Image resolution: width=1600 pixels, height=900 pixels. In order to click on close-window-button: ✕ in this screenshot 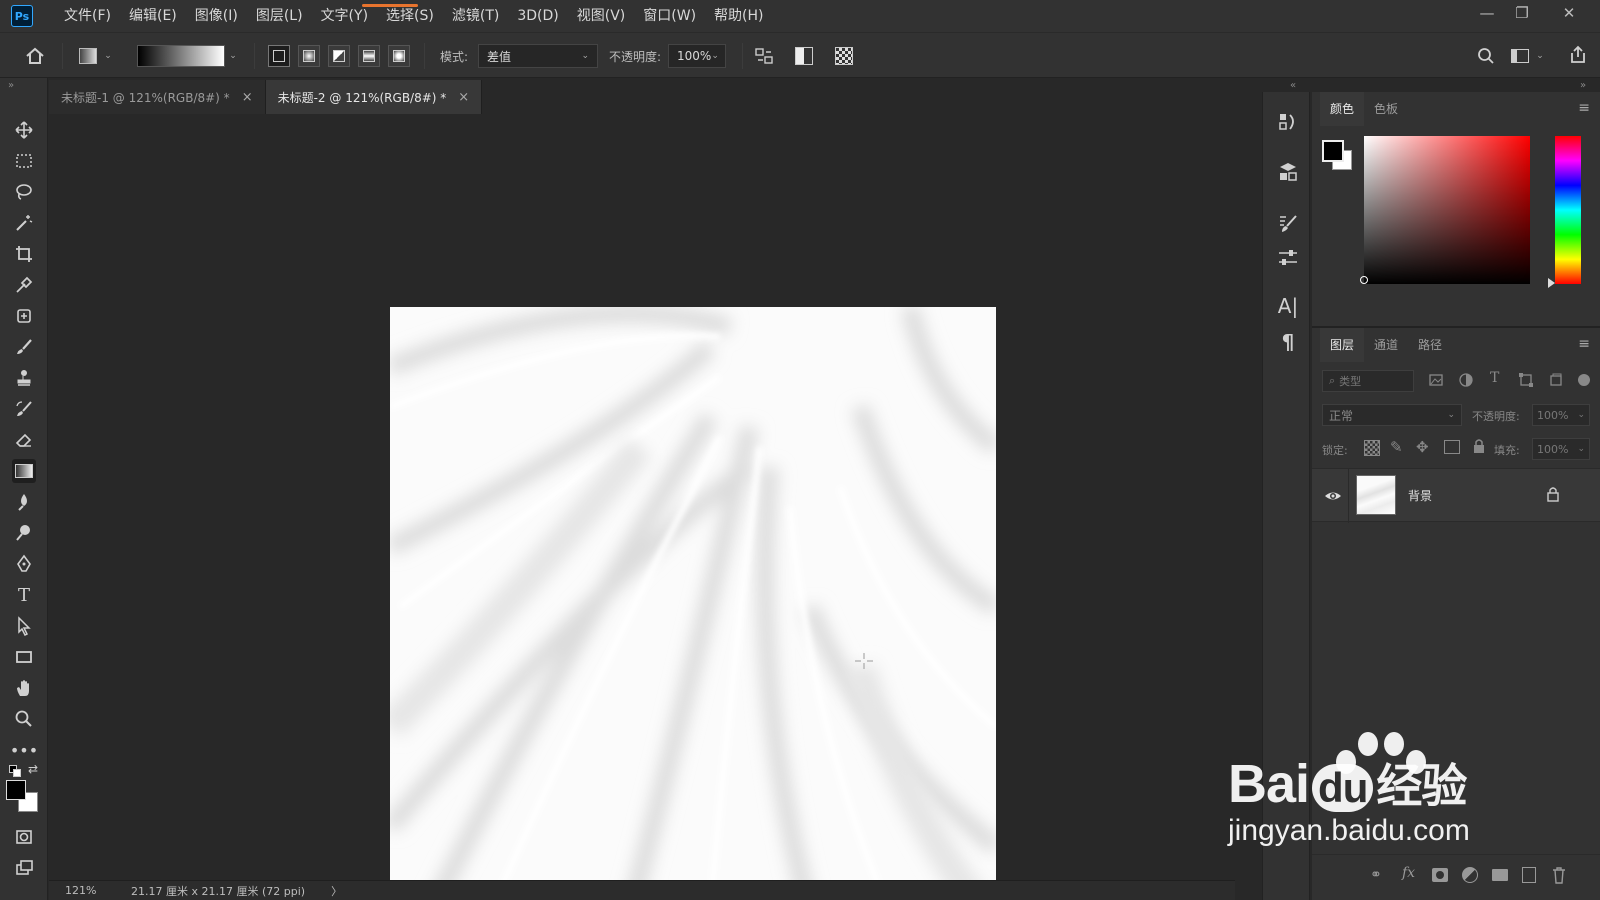, I will do `click(1569, 13)`.